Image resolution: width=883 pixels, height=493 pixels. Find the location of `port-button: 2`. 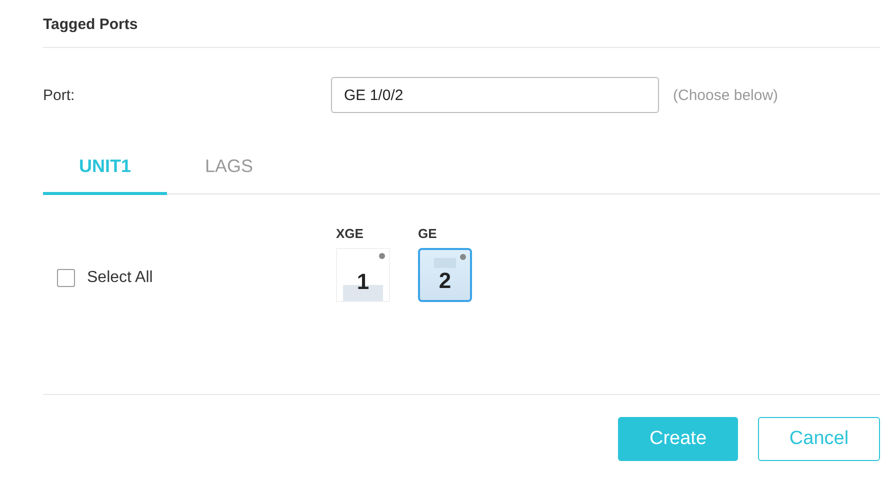

port-button: 2 is located at coordinates (445, 275).